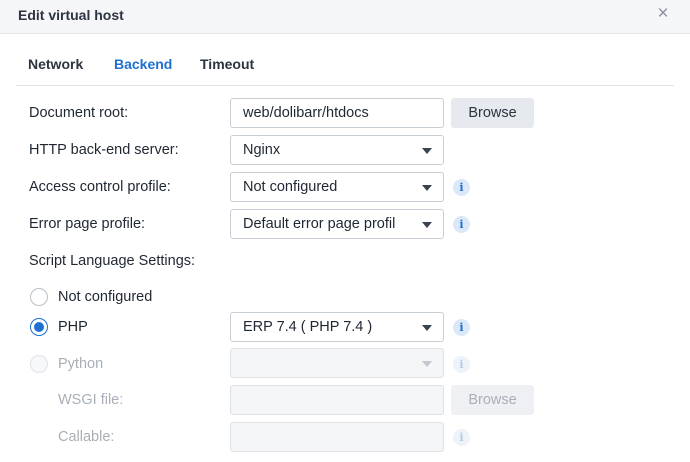 This screenshot has height=462, width=690. Describe the element at coordinates (337, 400) in the screenshot. I see `wsgi-file-input` at that location.